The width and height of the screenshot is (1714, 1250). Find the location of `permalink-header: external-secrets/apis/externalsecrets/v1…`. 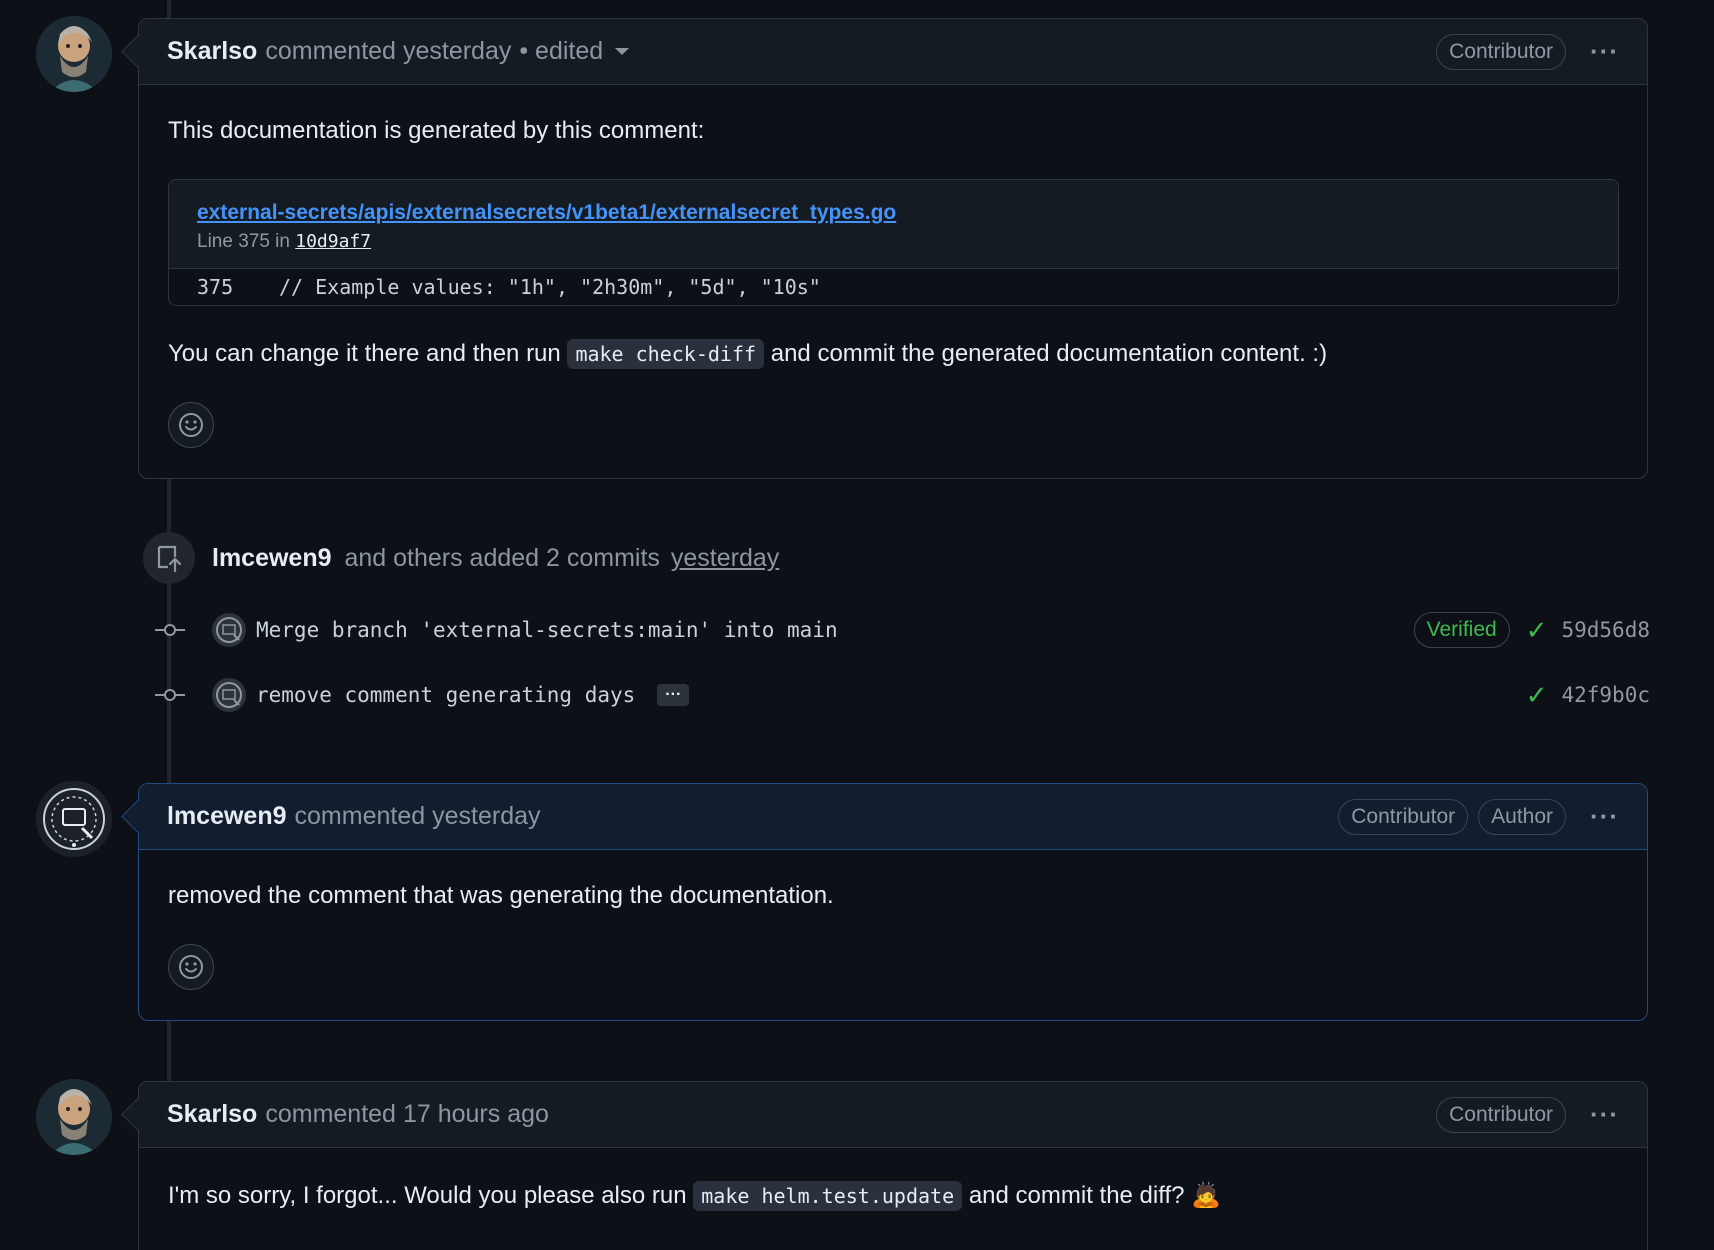

permalink-header: external-secrets/apis/externalsecrets/v1… is located at coordinates (893, 224).